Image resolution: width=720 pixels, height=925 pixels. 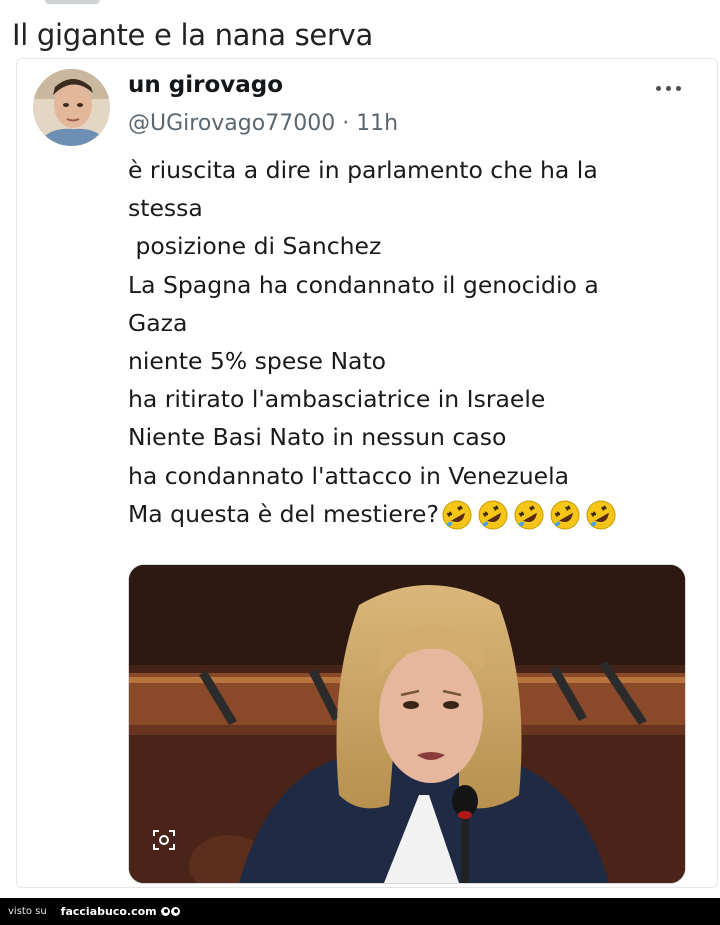 What do you see at coordinates (27, 911) in the screenshot?
I see `footer-visto-su: visto su` at bounding box center [27, 911].